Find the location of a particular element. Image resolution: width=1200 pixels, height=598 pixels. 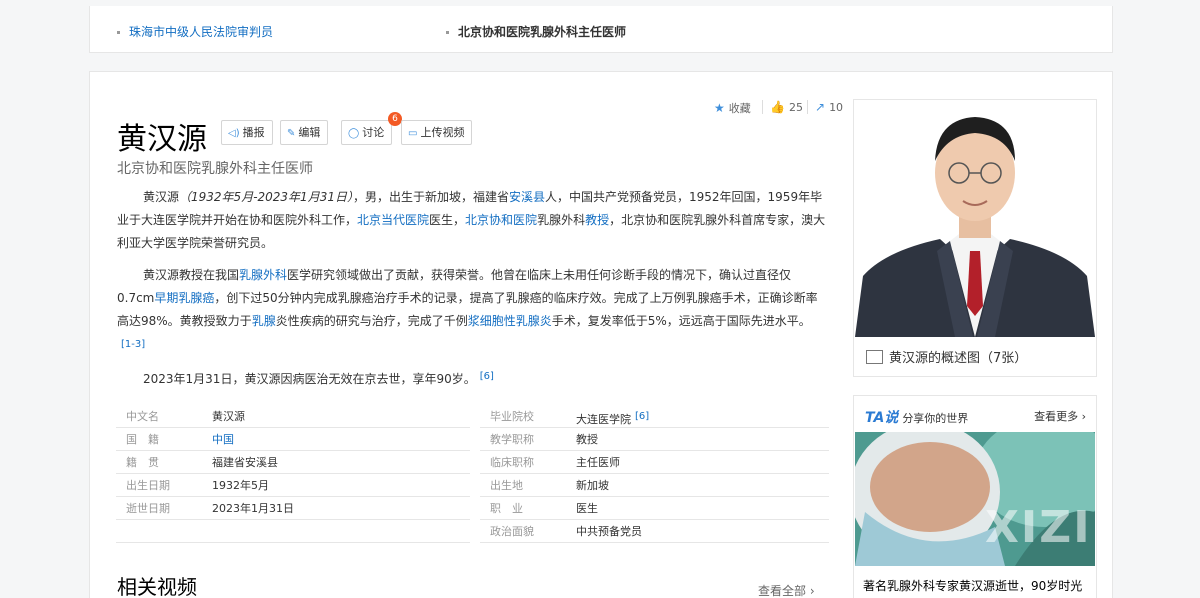

edit-label: 编辑 is located at coordinates (309, 132).